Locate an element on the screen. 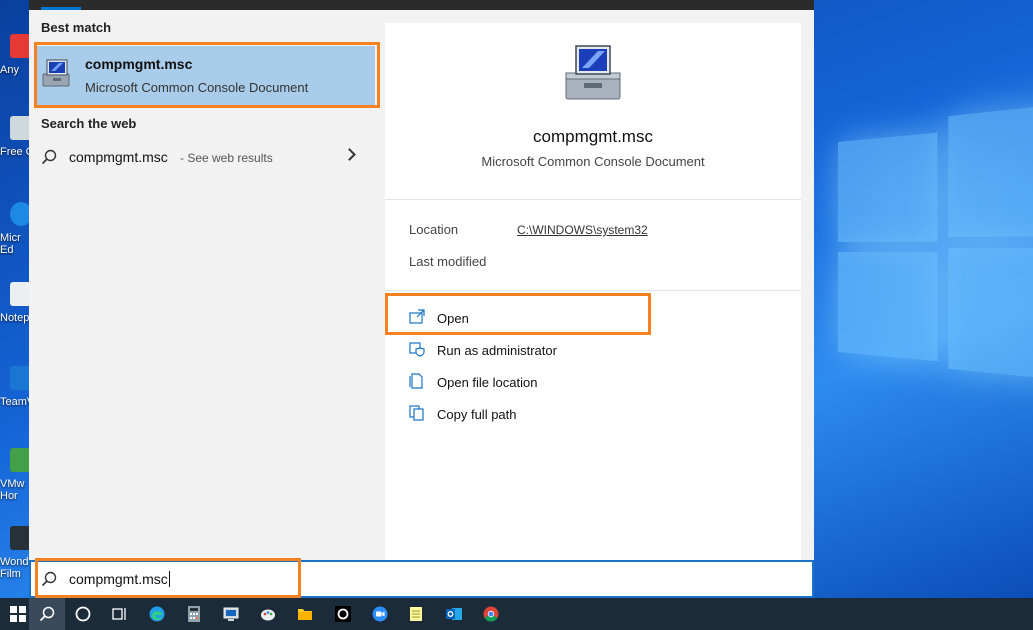 The height and width of the screenshot is (630, 1033). remote-desktop-icon is located at coordinates (231, 614).